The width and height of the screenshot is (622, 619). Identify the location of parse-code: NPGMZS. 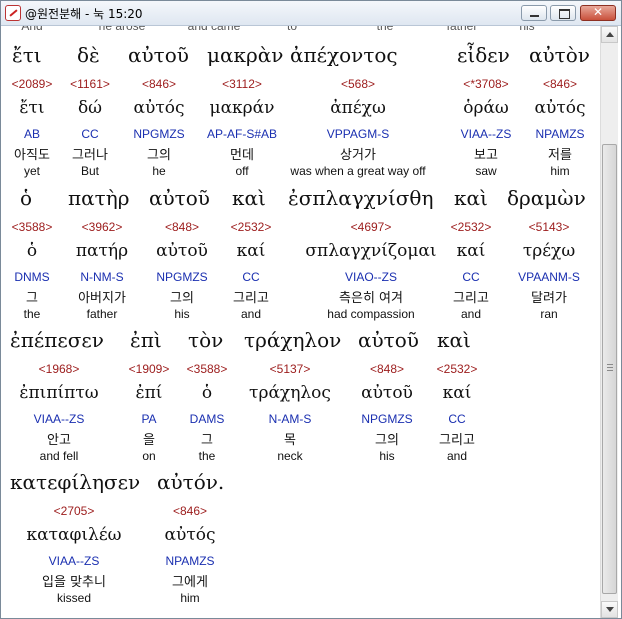
(159, 134).